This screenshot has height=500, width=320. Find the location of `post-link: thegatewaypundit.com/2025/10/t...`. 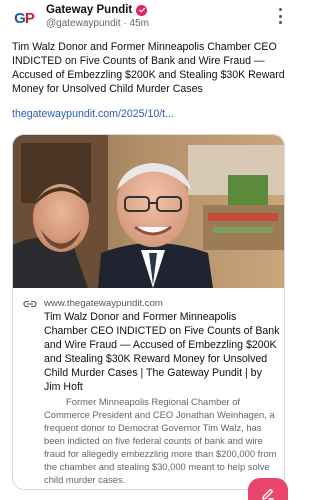

post-link: thegatewaypundit.com/2025/10/t... is located at coordinates (93, 114).